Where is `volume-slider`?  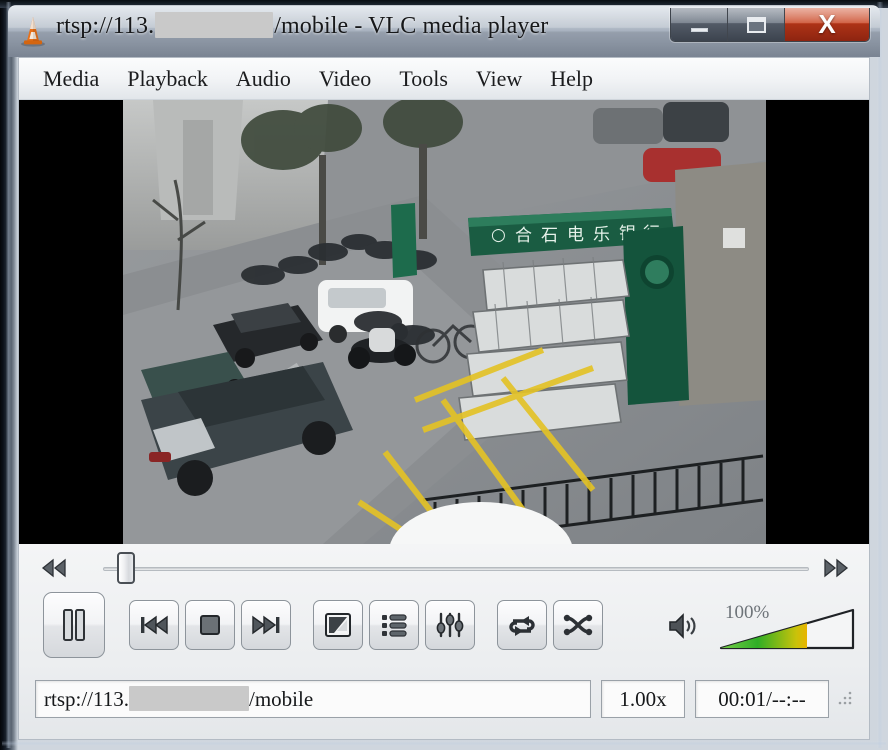
volume-slider is located at coordinates (787, 629).